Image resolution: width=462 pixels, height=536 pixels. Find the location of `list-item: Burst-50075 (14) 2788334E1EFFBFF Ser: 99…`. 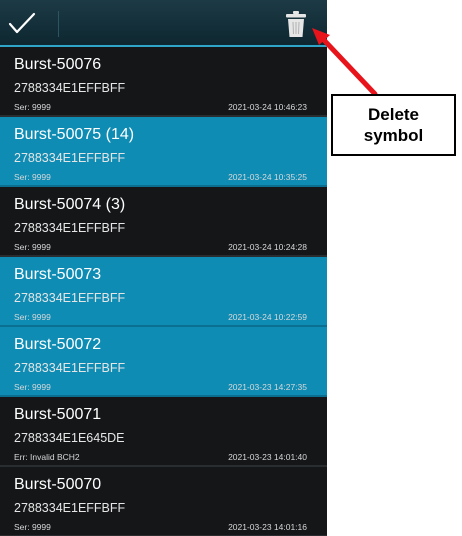

list-item: Burst-50075 (14) 2788334E1EFFBFF Ser: 99… is located at coordinates (163, 152).